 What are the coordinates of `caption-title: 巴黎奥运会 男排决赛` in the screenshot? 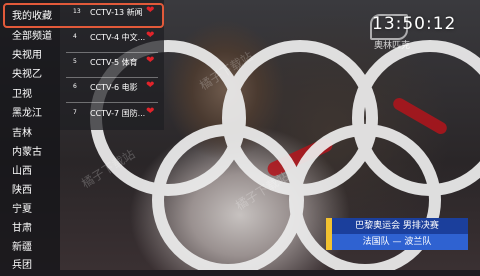 It's located at (397, 226).